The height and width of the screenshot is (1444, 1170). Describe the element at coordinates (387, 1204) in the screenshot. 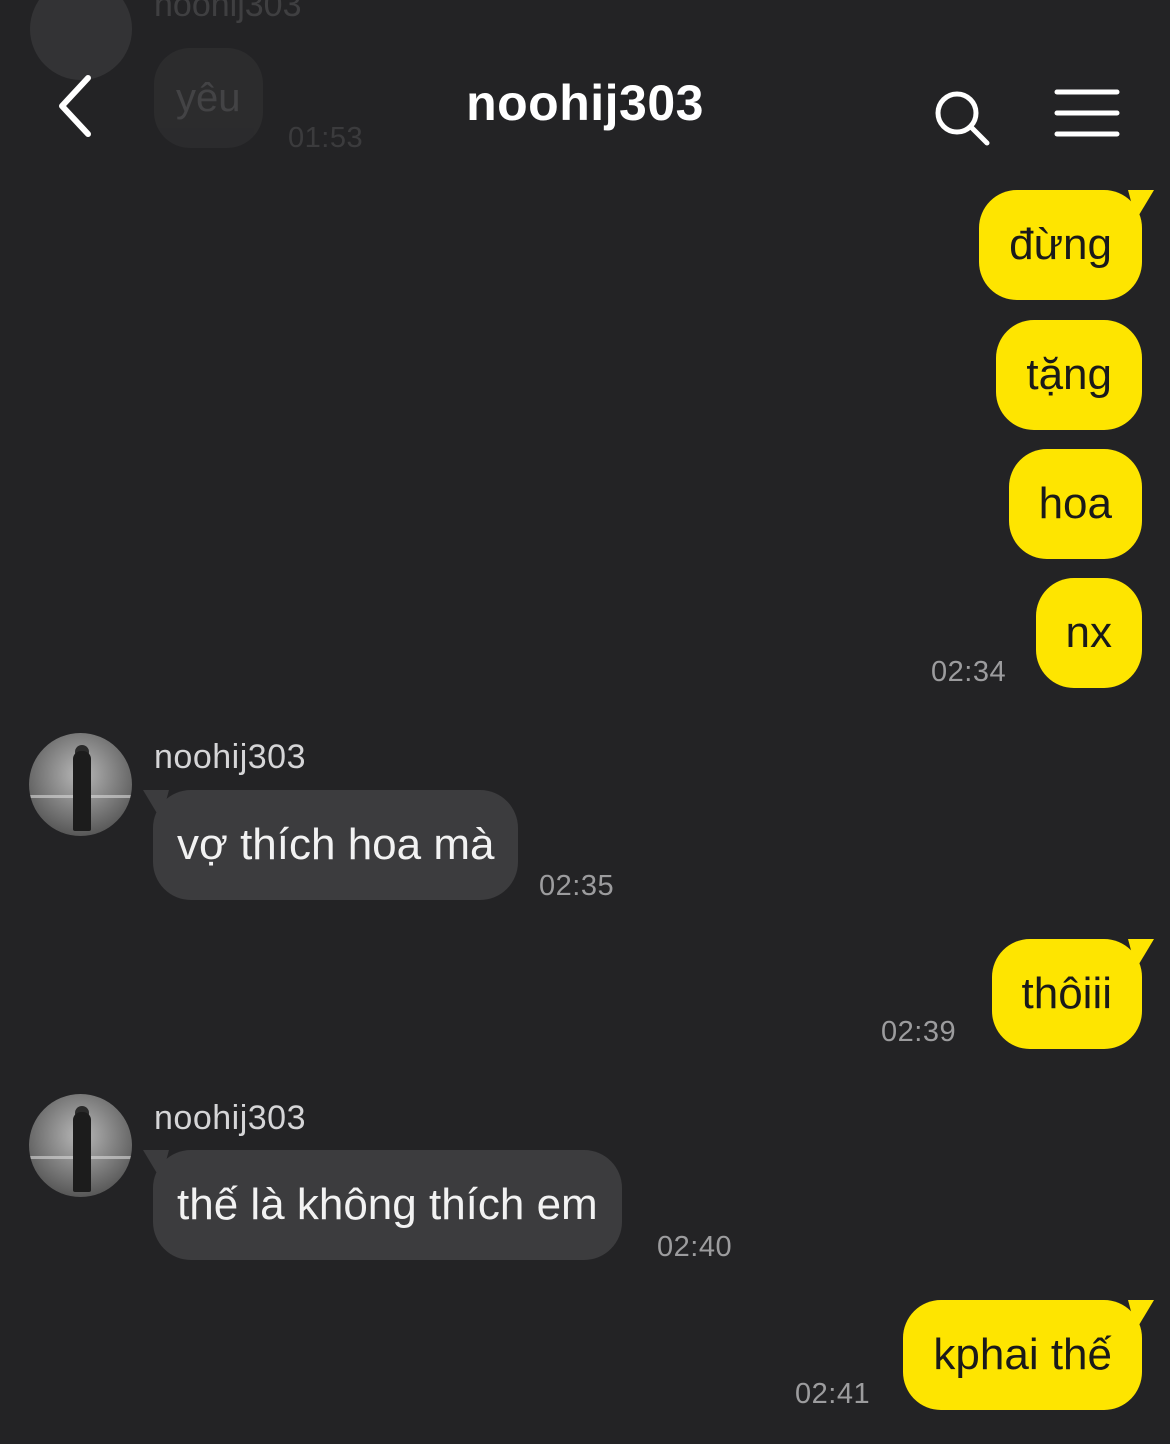

I see `message-text: thế là không thích em` at that location.